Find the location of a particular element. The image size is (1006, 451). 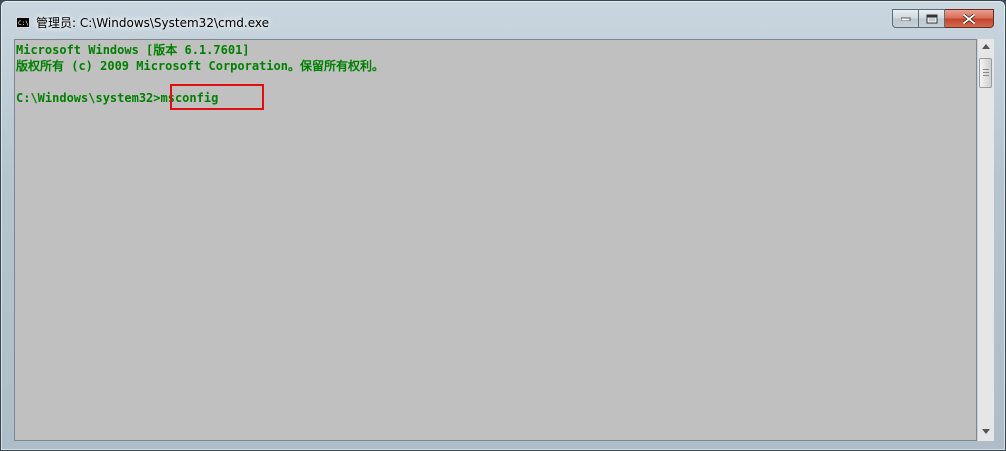

maximize-button is located at coordinates (932, 18).